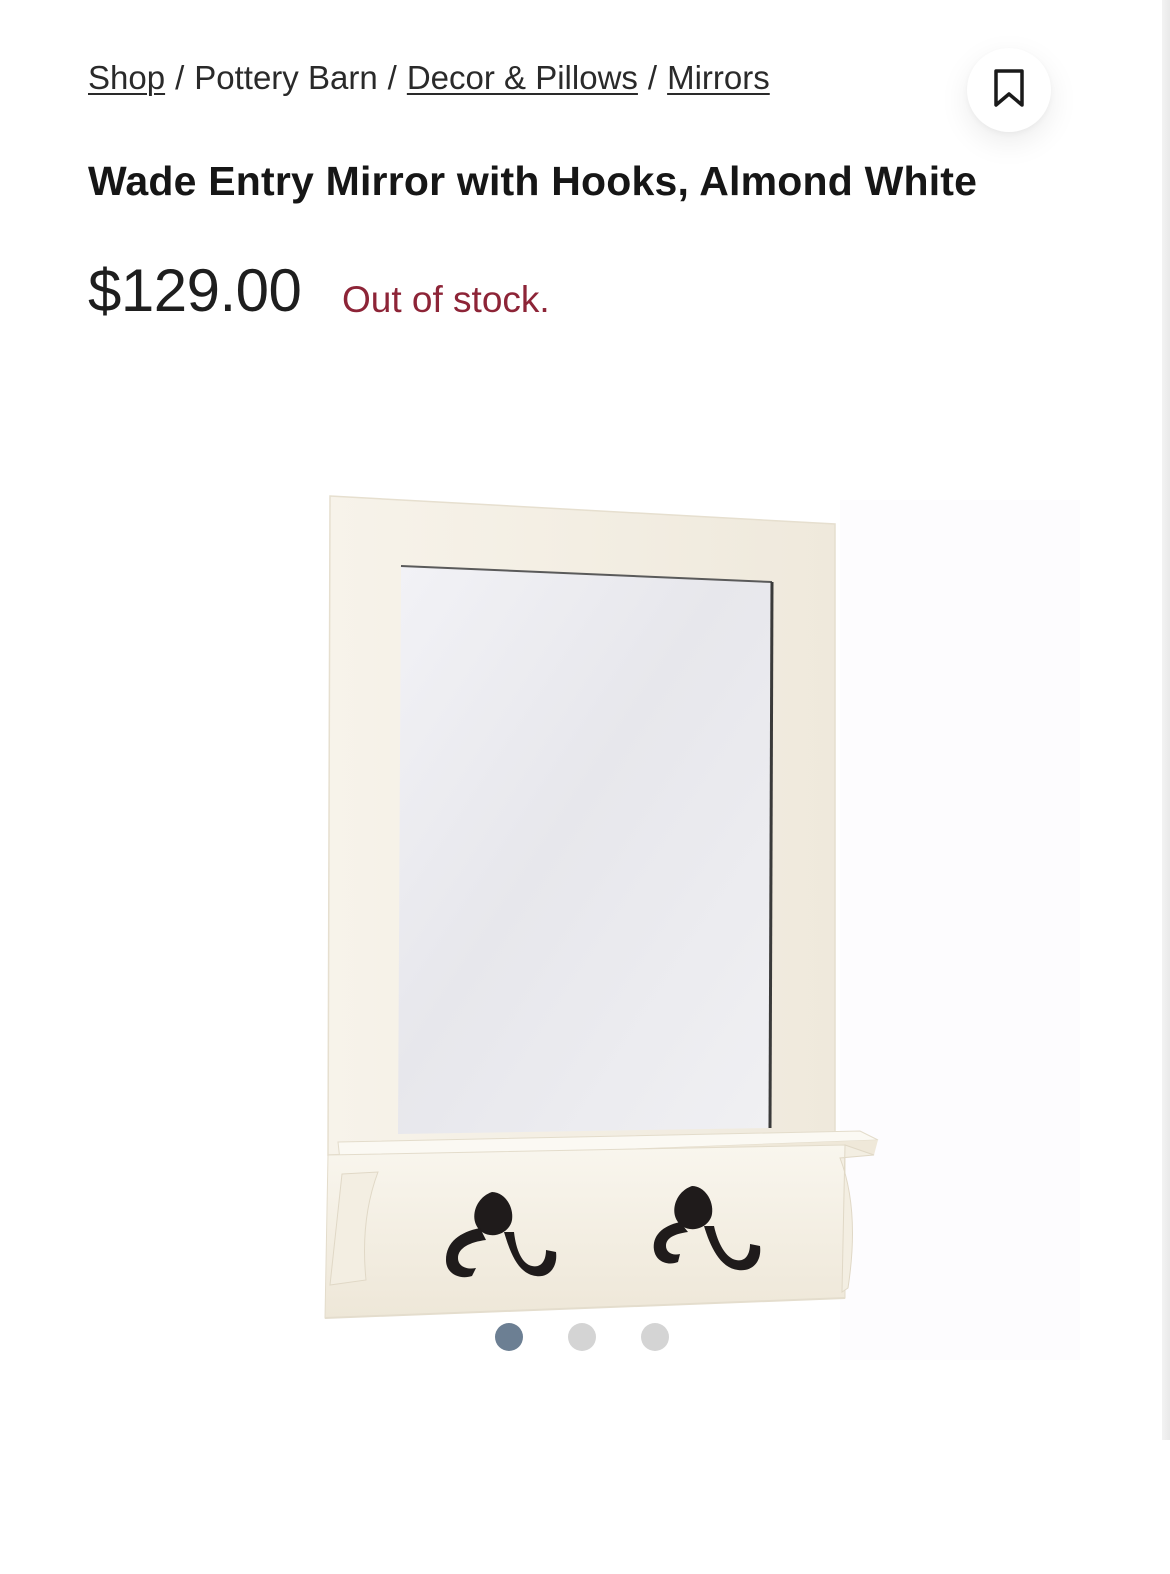  I want to click on product-price: $129.00, so click(195, 290).